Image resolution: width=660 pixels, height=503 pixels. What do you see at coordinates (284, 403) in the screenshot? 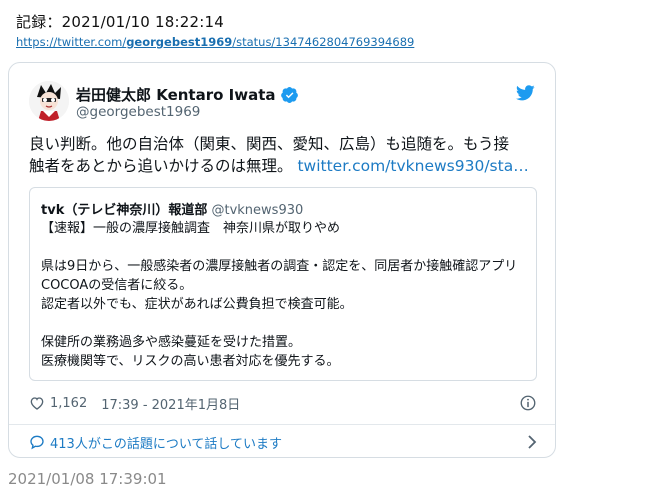
I see `tweet-stats: 1,162 17:39 - 2021年1月8日` at bounding box center [284, 403].